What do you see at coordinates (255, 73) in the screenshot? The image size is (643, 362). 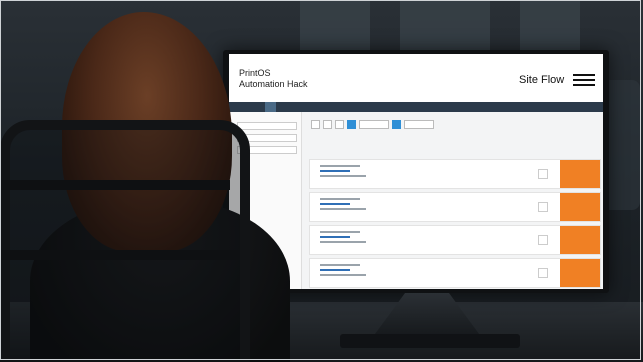 I see `brand-line-1: PrintOS` at bounding box center [255, 73].